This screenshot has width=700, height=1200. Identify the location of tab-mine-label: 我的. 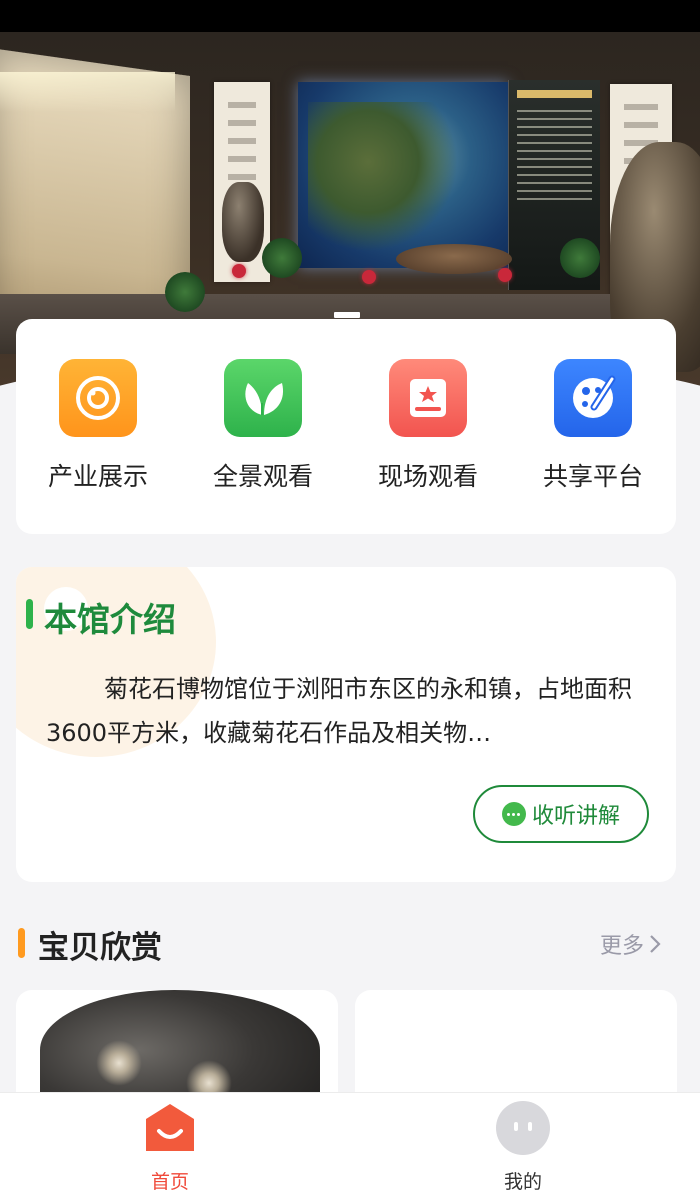
(522, 1182).